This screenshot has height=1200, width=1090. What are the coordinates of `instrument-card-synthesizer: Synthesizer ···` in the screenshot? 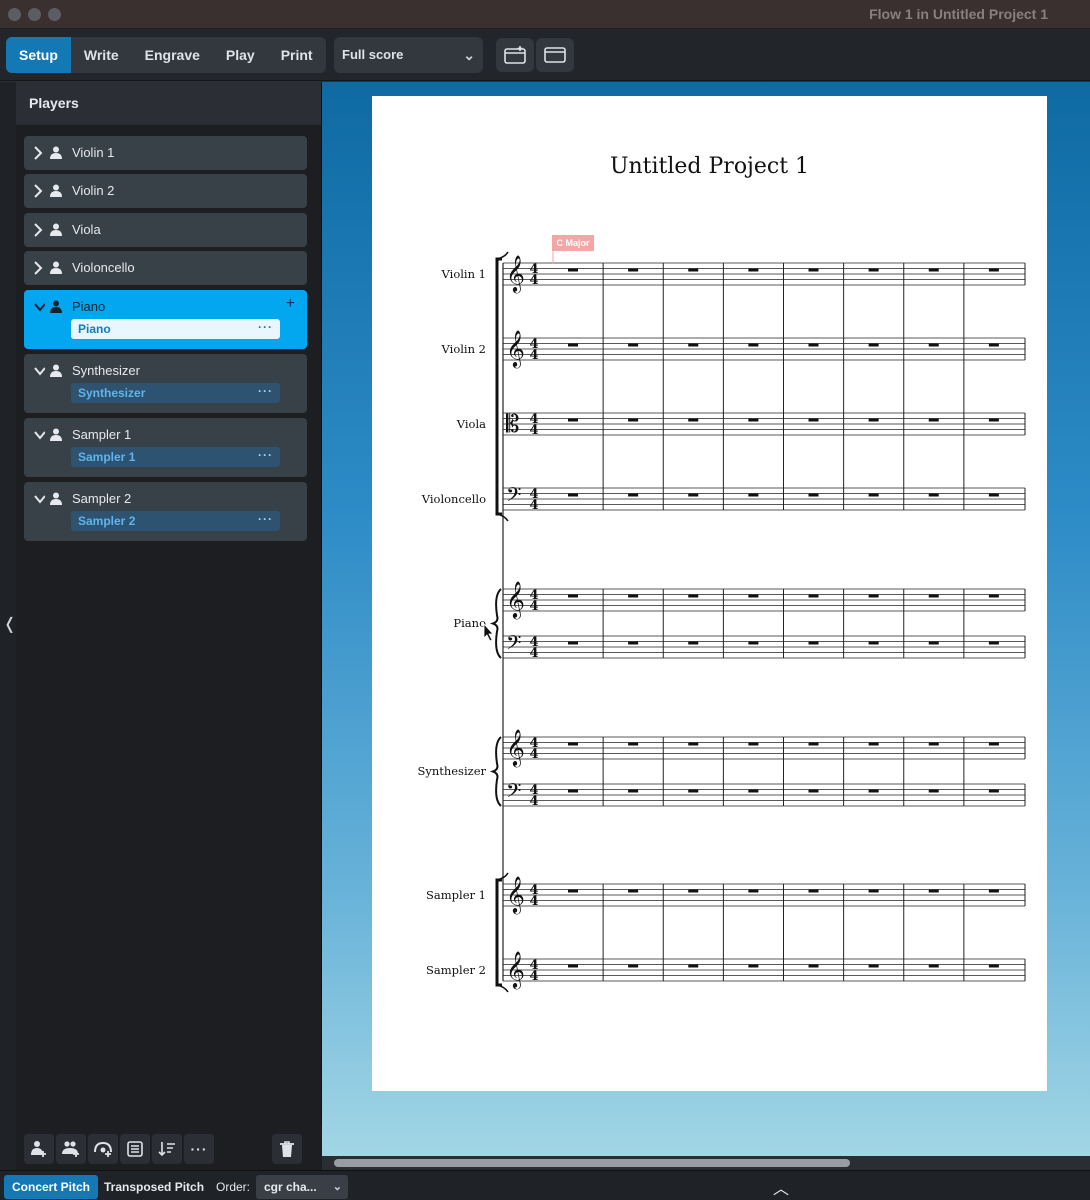 It's located at (175, 393).